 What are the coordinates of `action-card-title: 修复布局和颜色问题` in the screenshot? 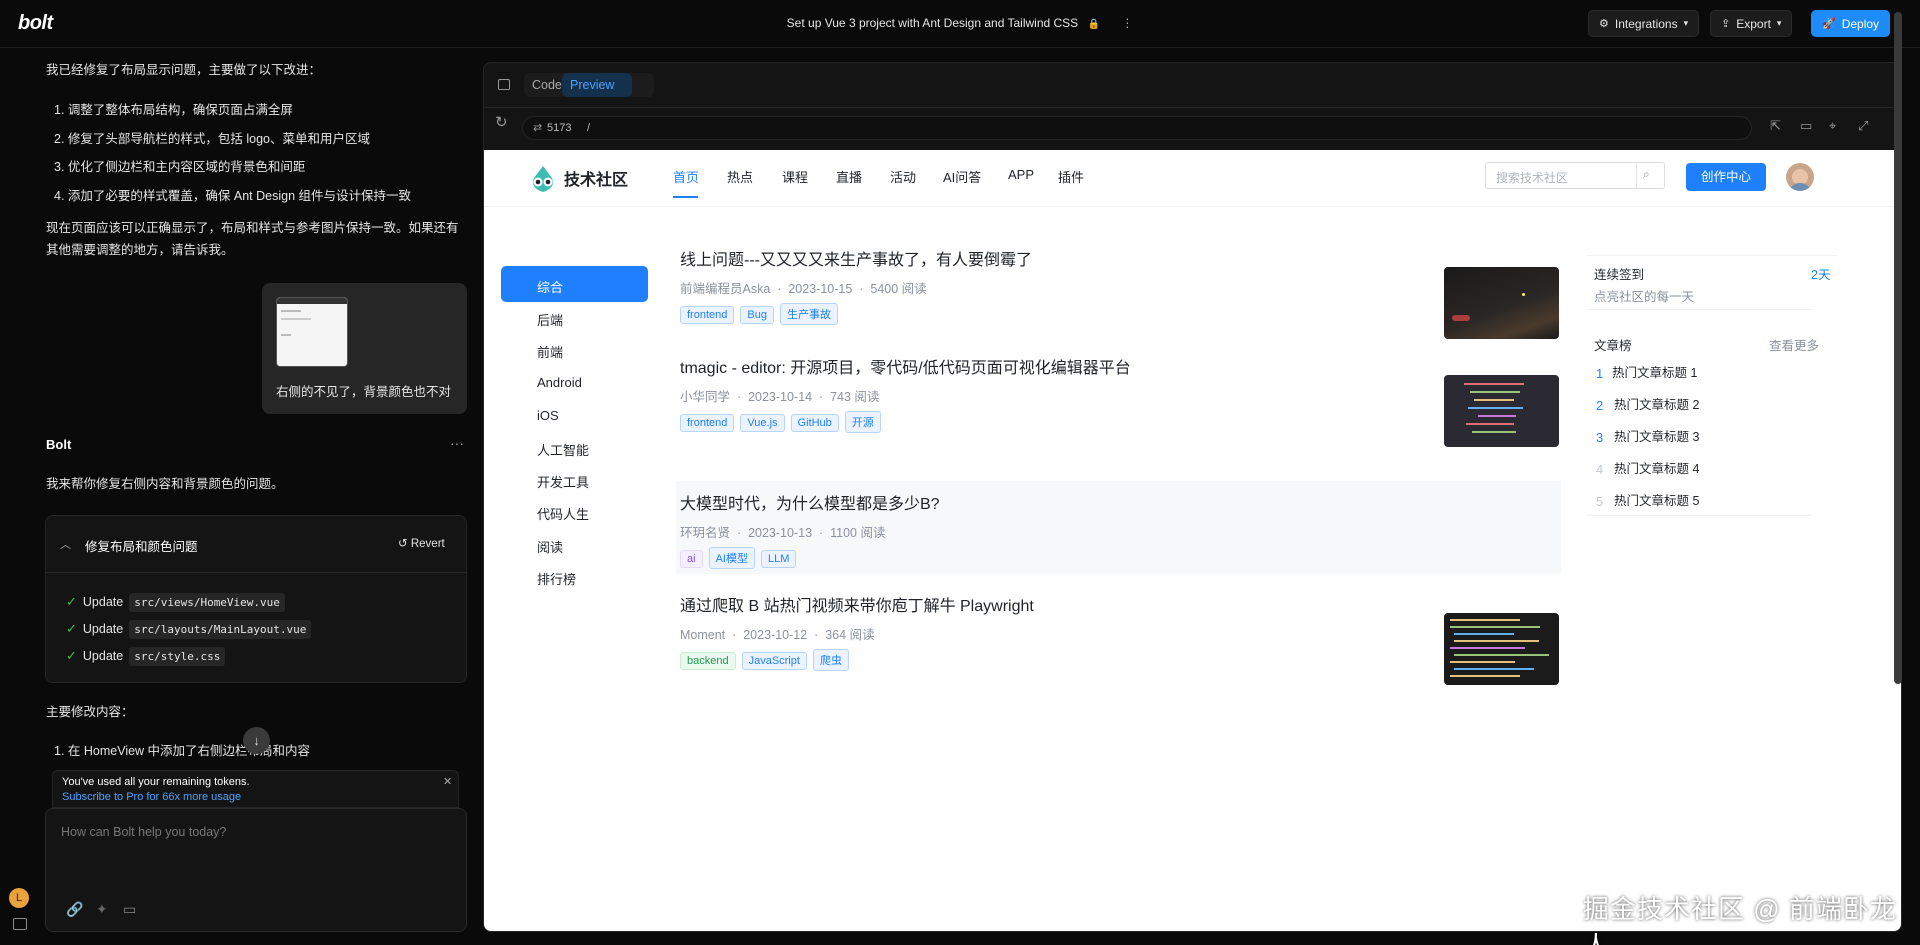 It's located at (141, 545).